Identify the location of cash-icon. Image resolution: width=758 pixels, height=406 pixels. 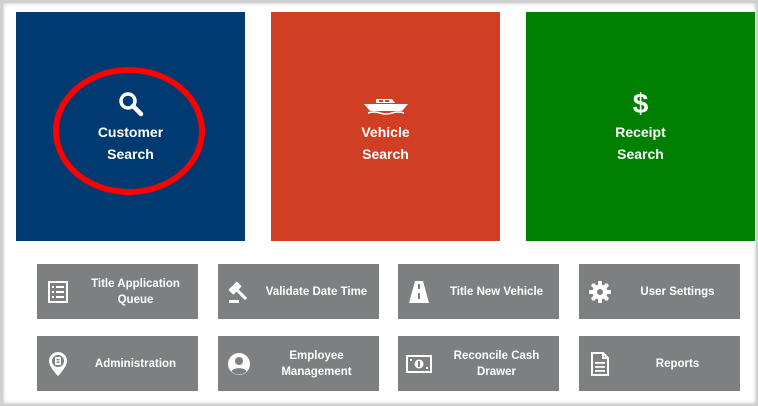
(419, 363).